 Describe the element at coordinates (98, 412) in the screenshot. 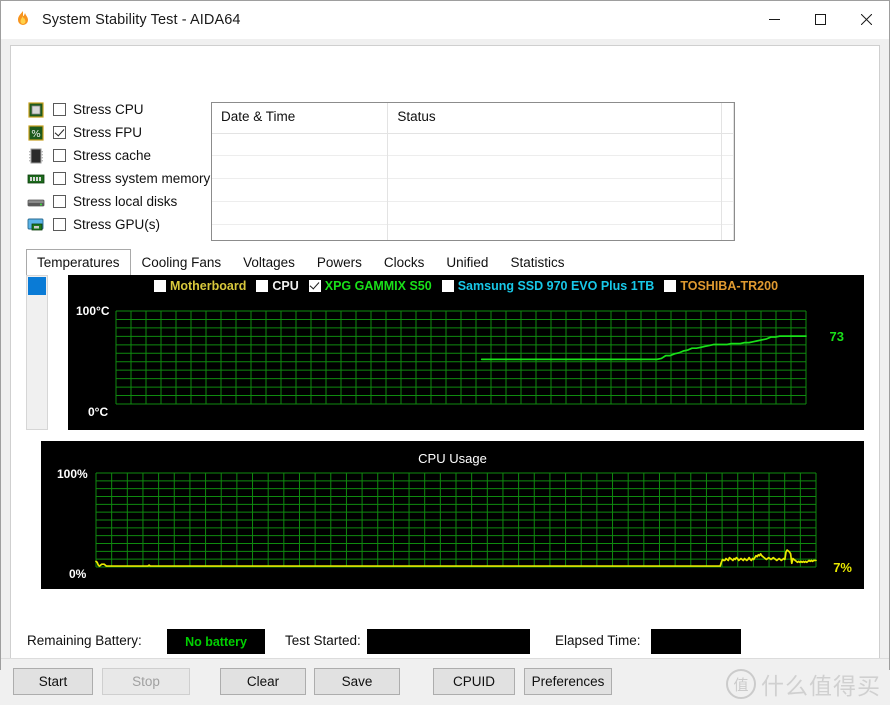

I see `temperature-axis-bottom-label: 0°C` at that location.